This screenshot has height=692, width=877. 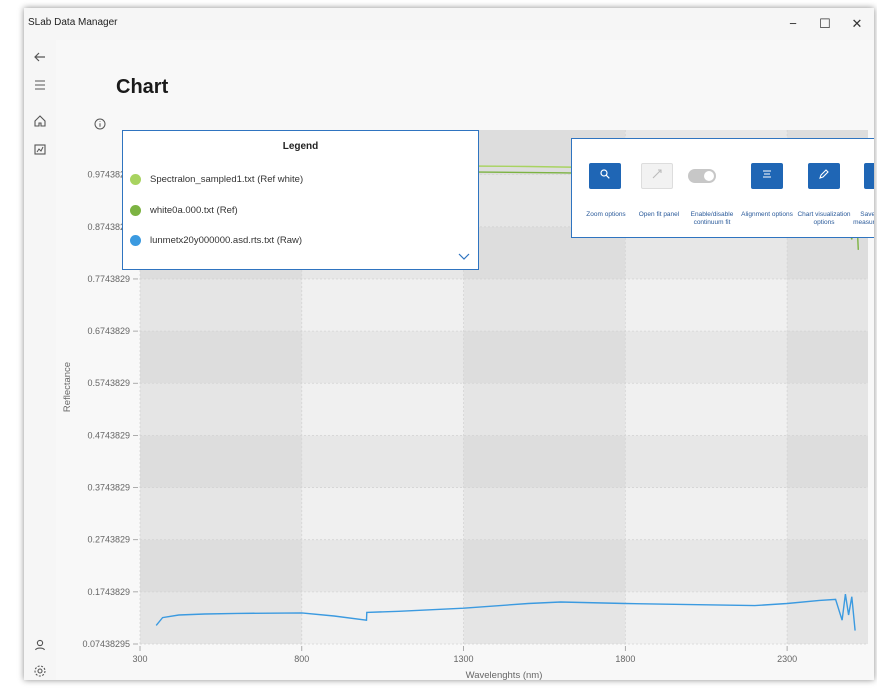 What do you see at coordinates (857, 24) in the screenshot?
I see `close-button: ✕` at bounding box center [857, 24].